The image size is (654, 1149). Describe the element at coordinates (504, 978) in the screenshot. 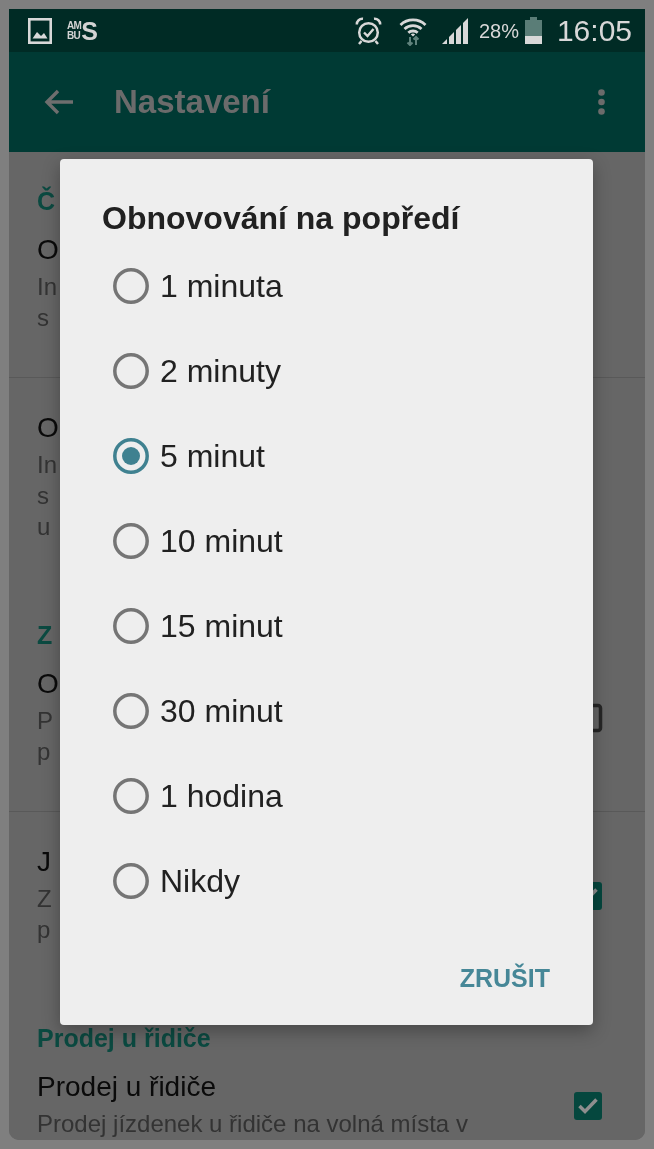

I see `cancel-button: ZRUŠIT` at that location.